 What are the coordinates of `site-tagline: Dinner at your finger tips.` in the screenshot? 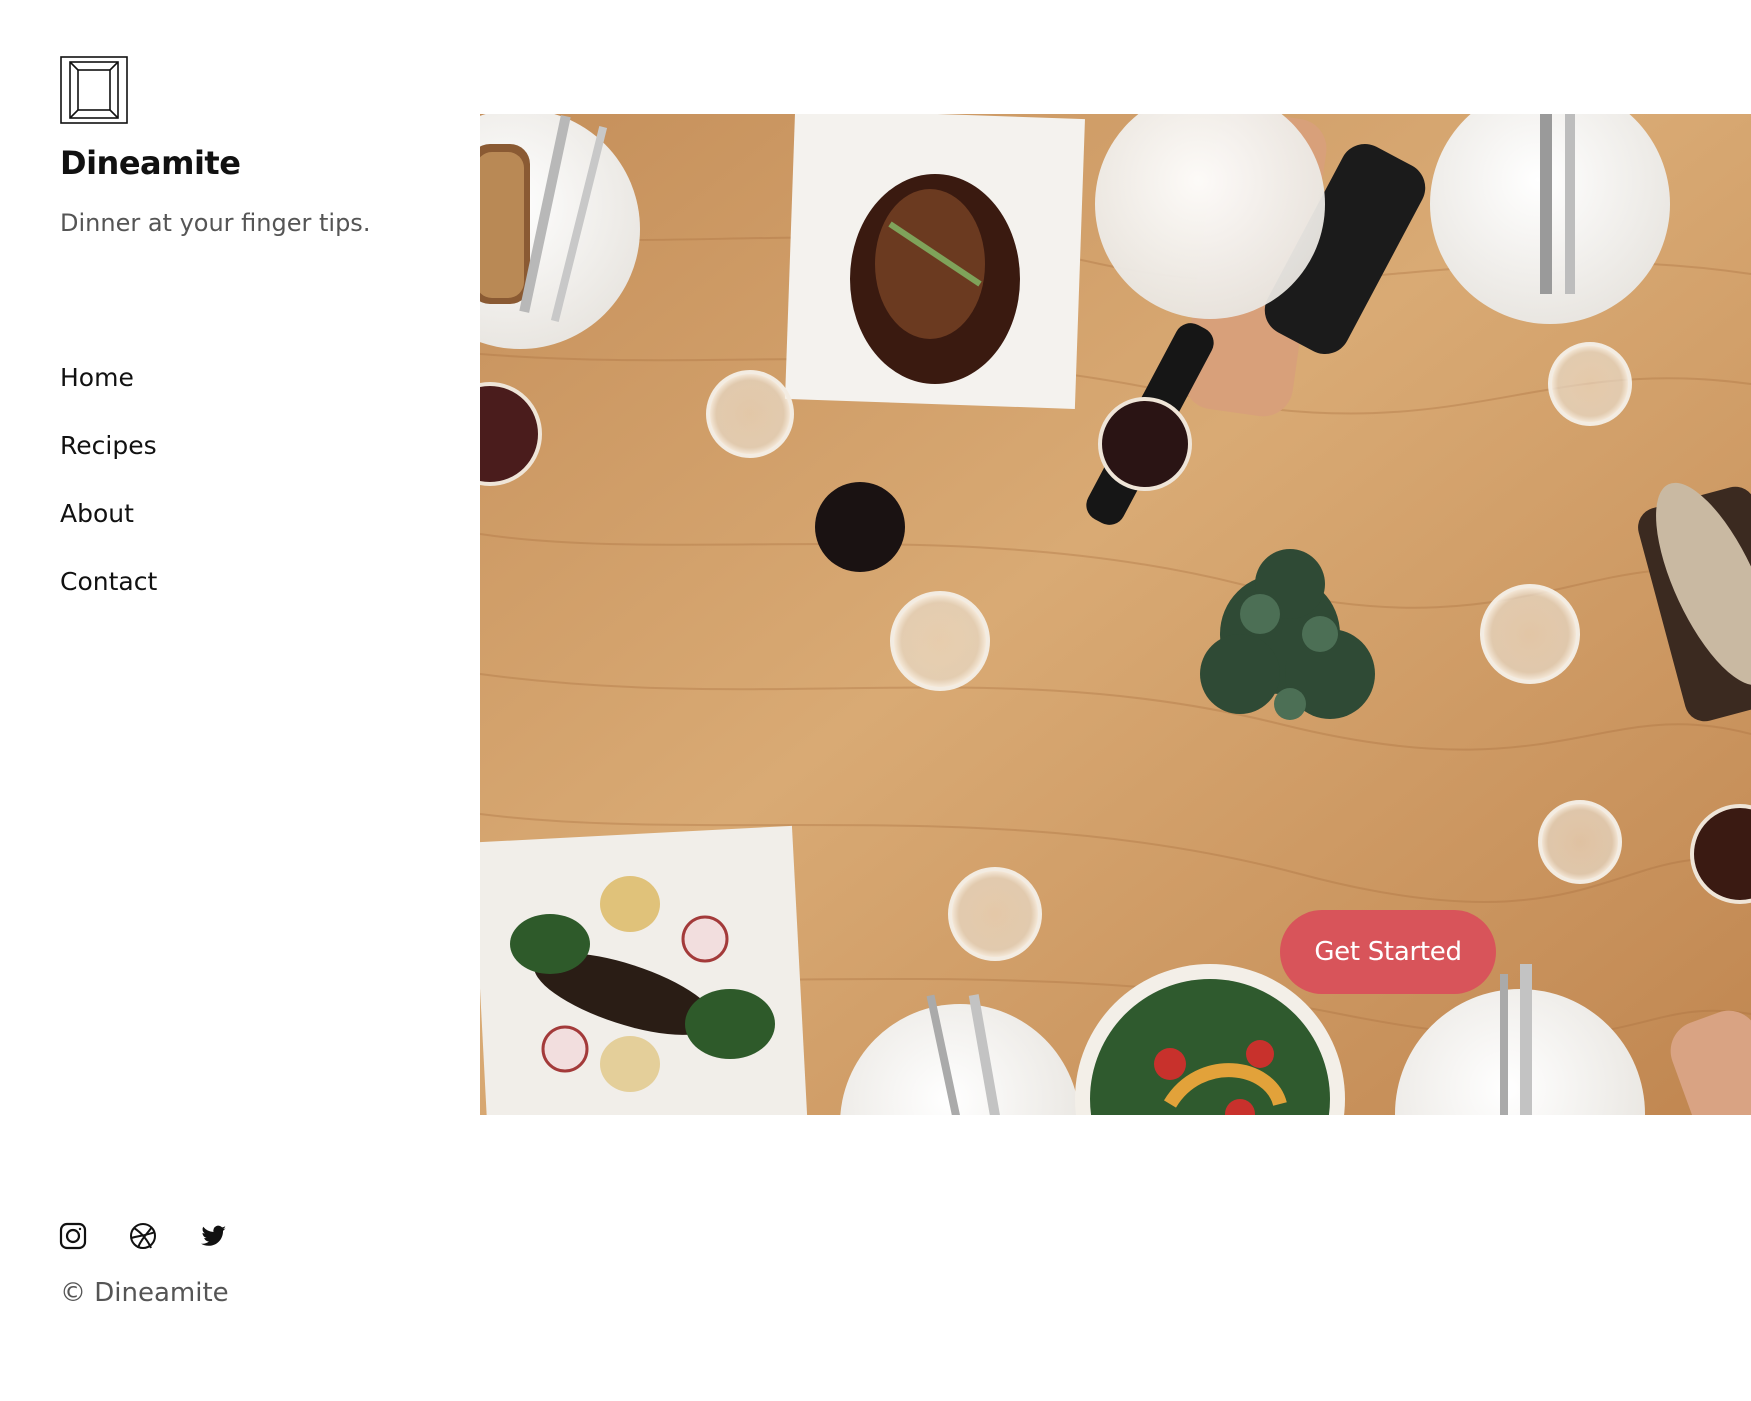 It's located at (215, 223).